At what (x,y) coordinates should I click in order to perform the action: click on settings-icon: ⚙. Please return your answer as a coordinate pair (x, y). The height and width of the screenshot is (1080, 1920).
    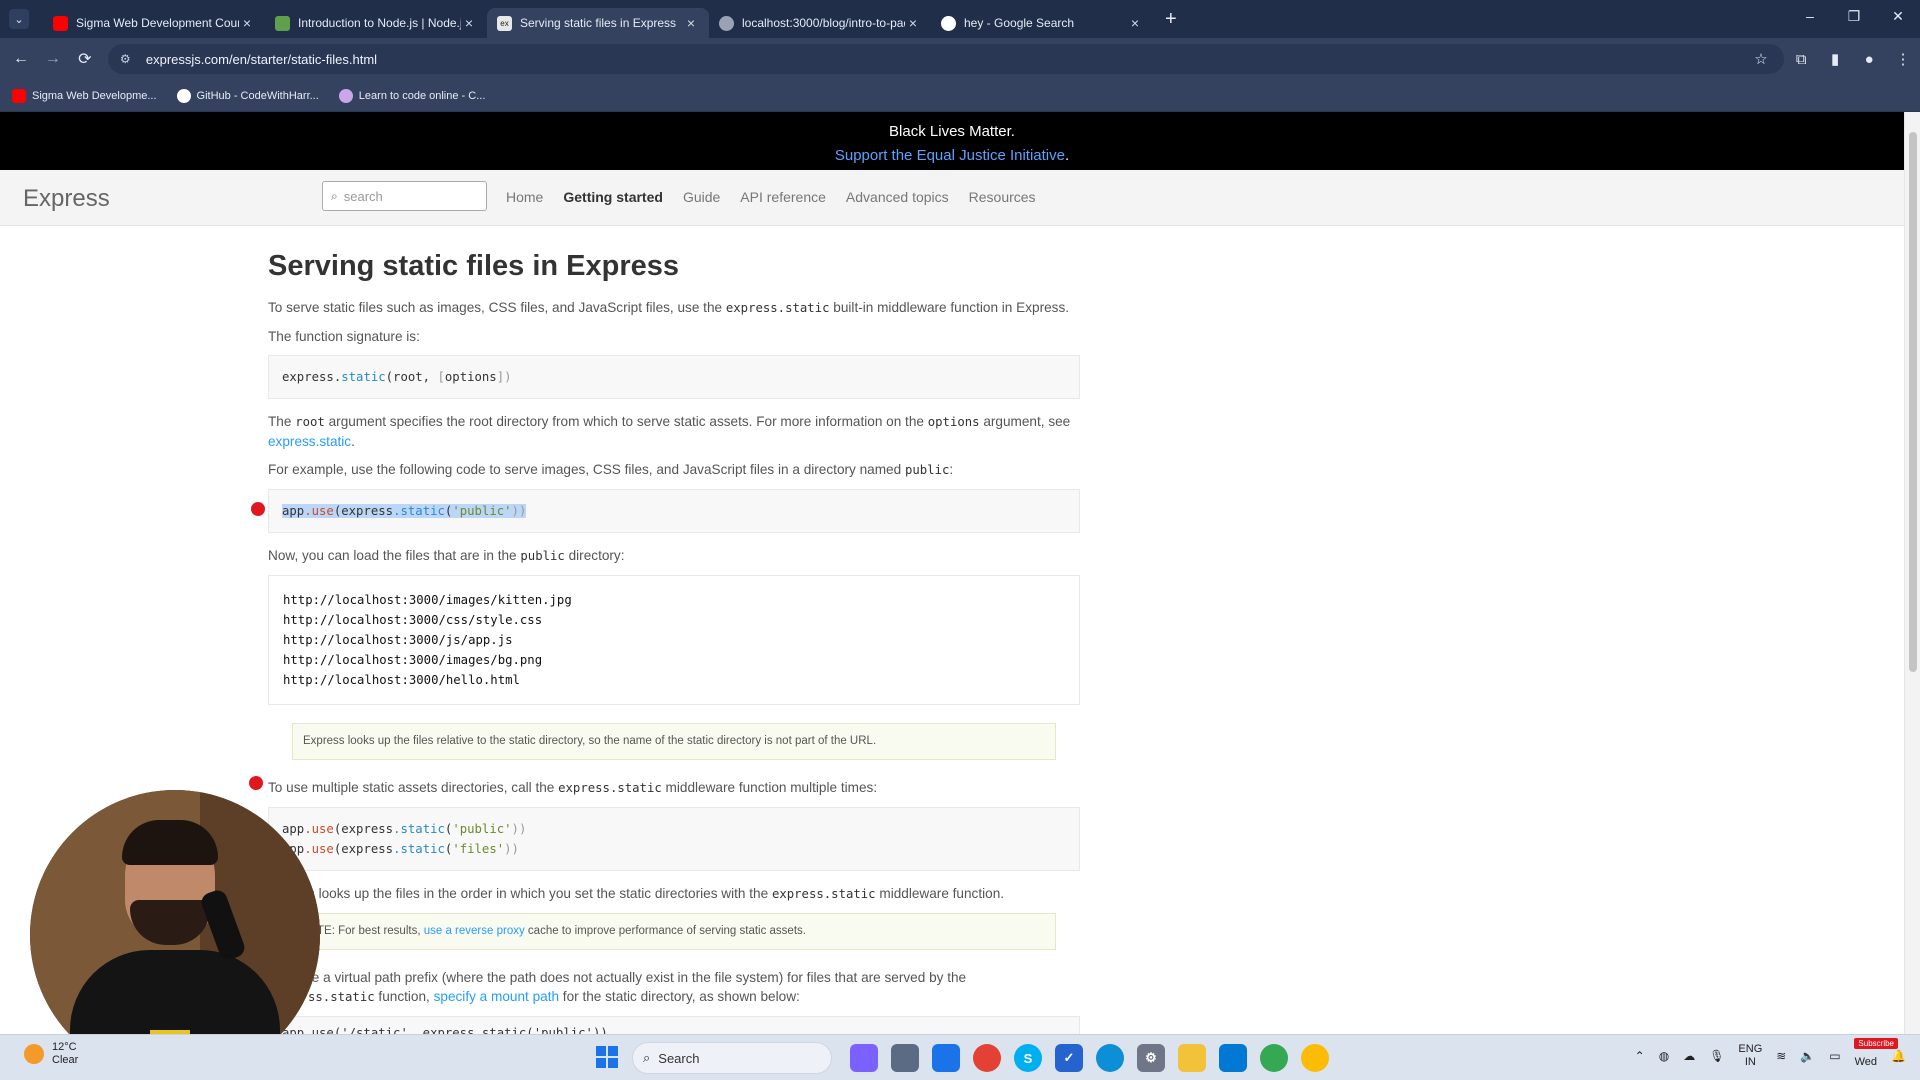
    Looking at the image, I should click on (1151, 1058).